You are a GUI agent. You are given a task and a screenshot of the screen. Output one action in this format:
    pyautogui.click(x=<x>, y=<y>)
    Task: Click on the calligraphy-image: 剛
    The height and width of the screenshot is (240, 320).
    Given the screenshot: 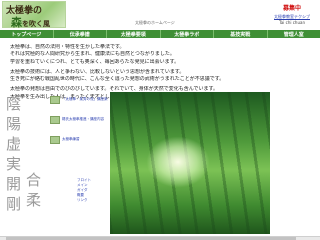 What is the action you would take?
    pyautogui.click(x=14, y=204)
    